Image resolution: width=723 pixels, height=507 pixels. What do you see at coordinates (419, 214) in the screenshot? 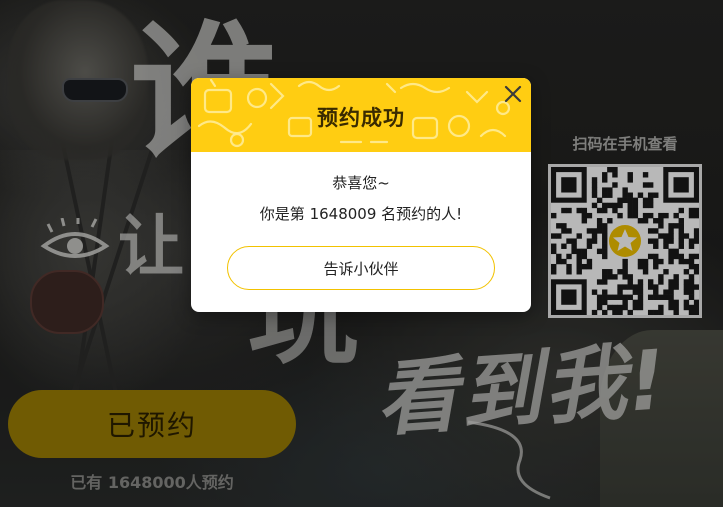
I see `rank-suffix: 名预约的人!` at bounding box center [419, 214].